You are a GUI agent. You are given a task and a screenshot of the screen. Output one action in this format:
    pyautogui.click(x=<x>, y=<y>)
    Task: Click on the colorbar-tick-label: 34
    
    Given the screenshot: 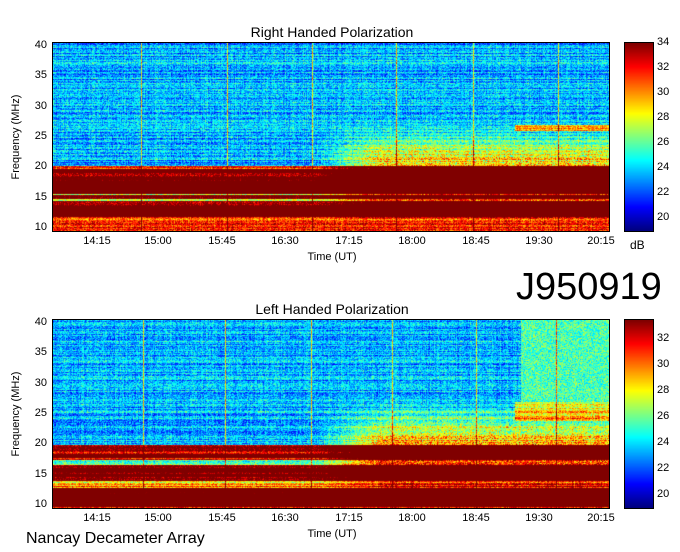 What is the action you would take?
    pyautogui.click(x=663, y=42)
    